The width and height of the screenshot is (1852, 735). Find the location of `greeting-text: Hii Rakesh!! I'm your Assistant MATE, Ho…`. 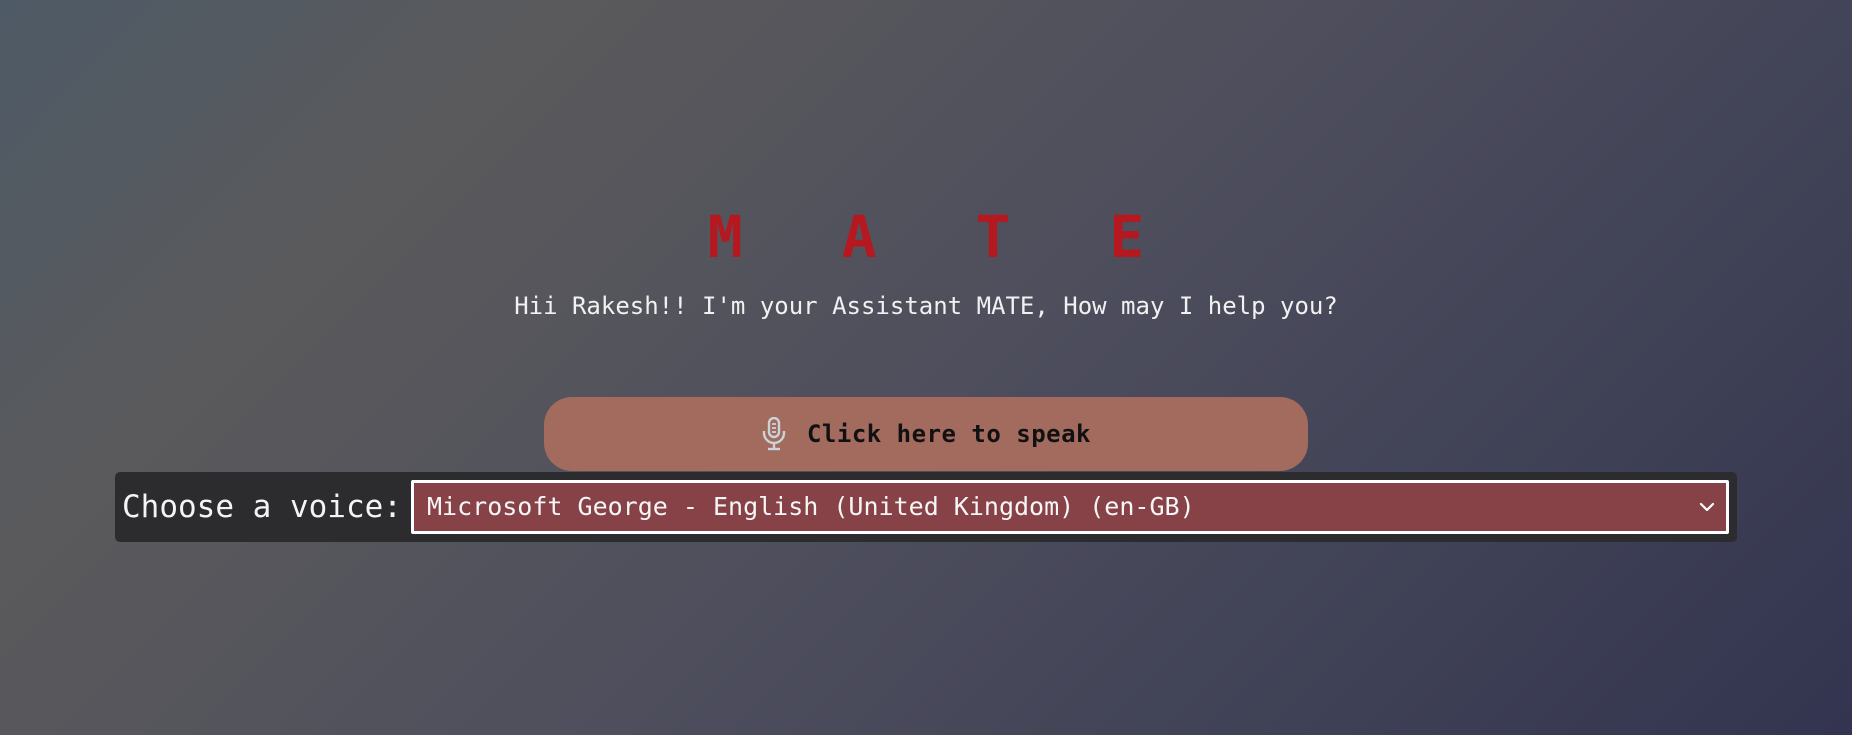

greeting-text: Hii Rakesh!! I'm your Assistant MATE, Ho… is located at coordinates (926, 306).